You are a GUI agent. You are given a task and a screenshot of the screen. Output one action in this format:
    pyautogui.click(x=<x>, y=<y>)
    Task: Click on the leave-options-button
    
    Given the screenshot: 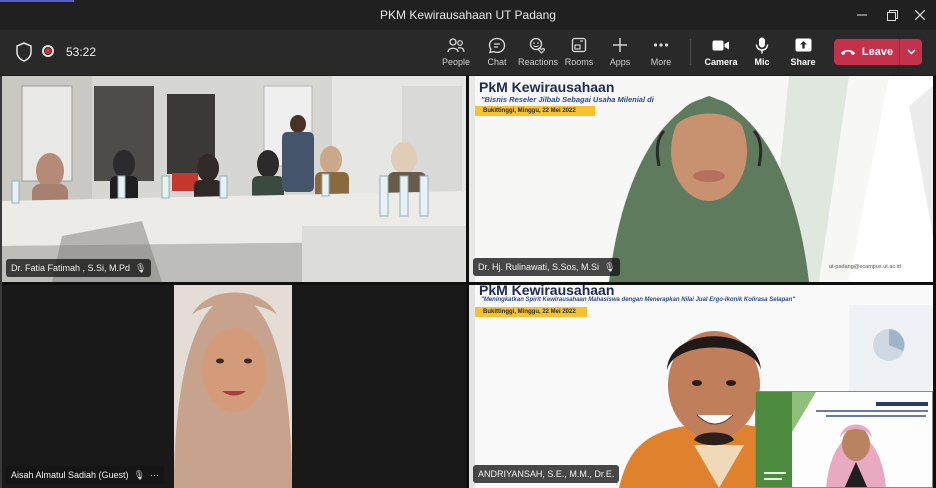 What is the action you would take?
    pyautogui.click(x=911, y=52)
    